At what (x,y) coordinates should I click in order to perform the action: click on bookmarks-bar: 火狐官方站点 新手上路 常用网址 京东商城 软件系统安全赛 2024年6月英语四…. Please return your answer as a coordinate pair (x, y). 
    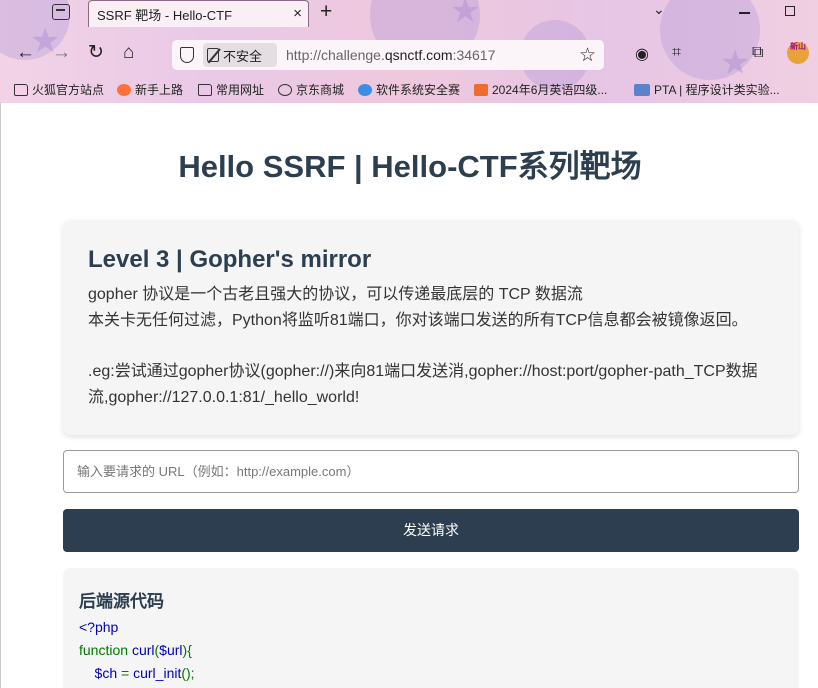
    Looking at the image, I should click on (409, 89).